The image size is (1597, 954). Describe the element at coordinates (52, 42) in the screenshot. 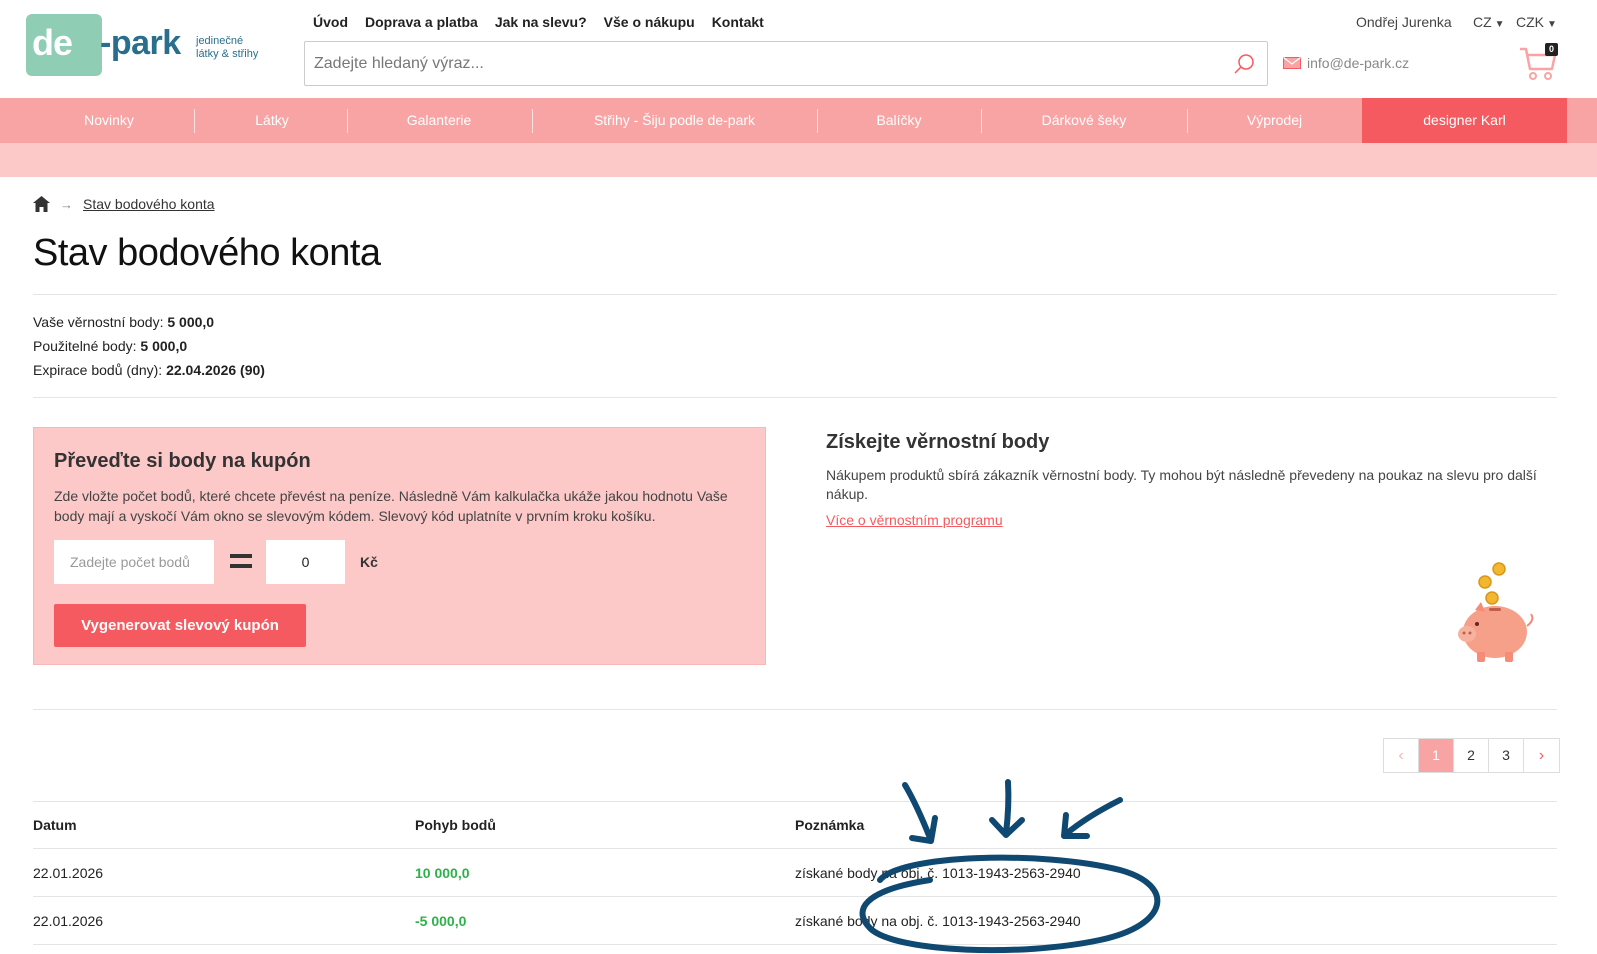

I see `logo-de-text: de` at that location.